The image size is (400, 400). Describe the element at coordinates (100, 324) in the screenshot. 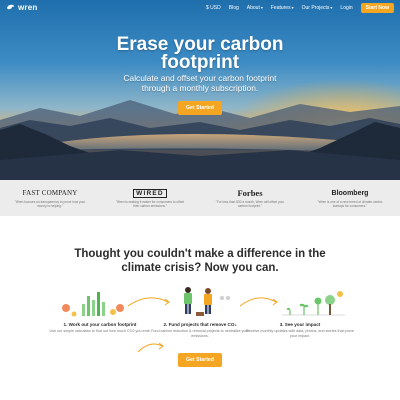

I see `step-title: 1. Work out your carbon footprint` at that location.